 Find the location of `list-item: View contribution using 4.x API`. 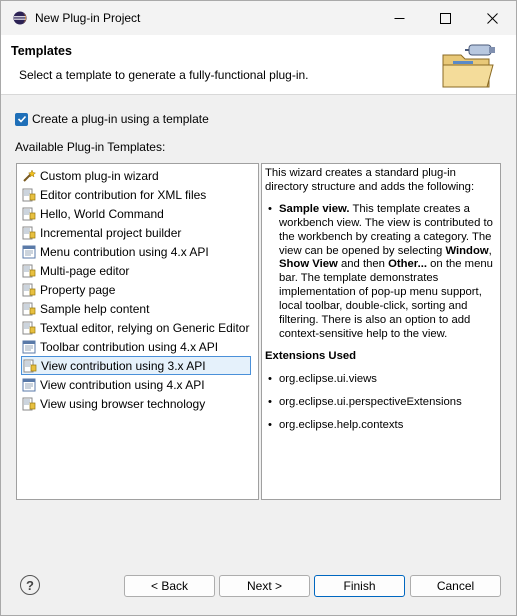

list-item: View contribution using 4.x API is located at coordinates (136, 384).